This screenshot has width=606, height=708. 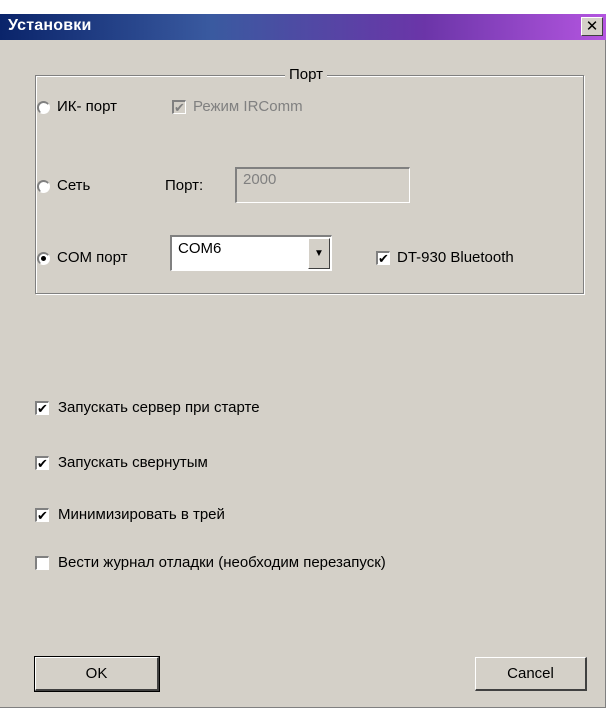 I want to click on close-icon: ✕, so click(x=592, y=26).